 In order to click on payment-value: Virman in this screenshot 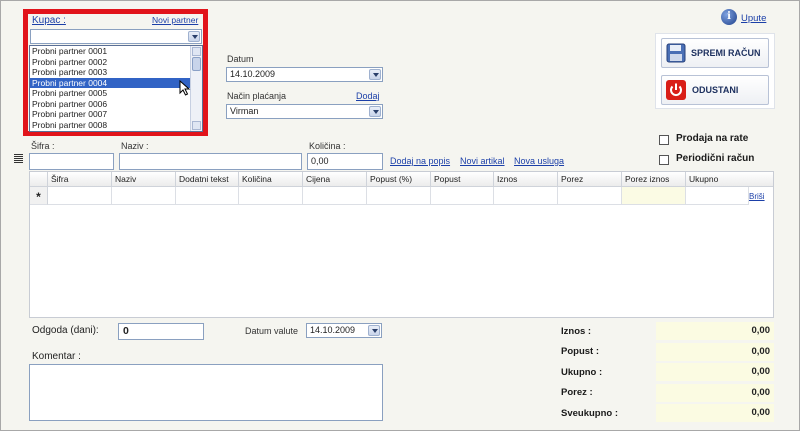, I will do `click(244, 111)`.